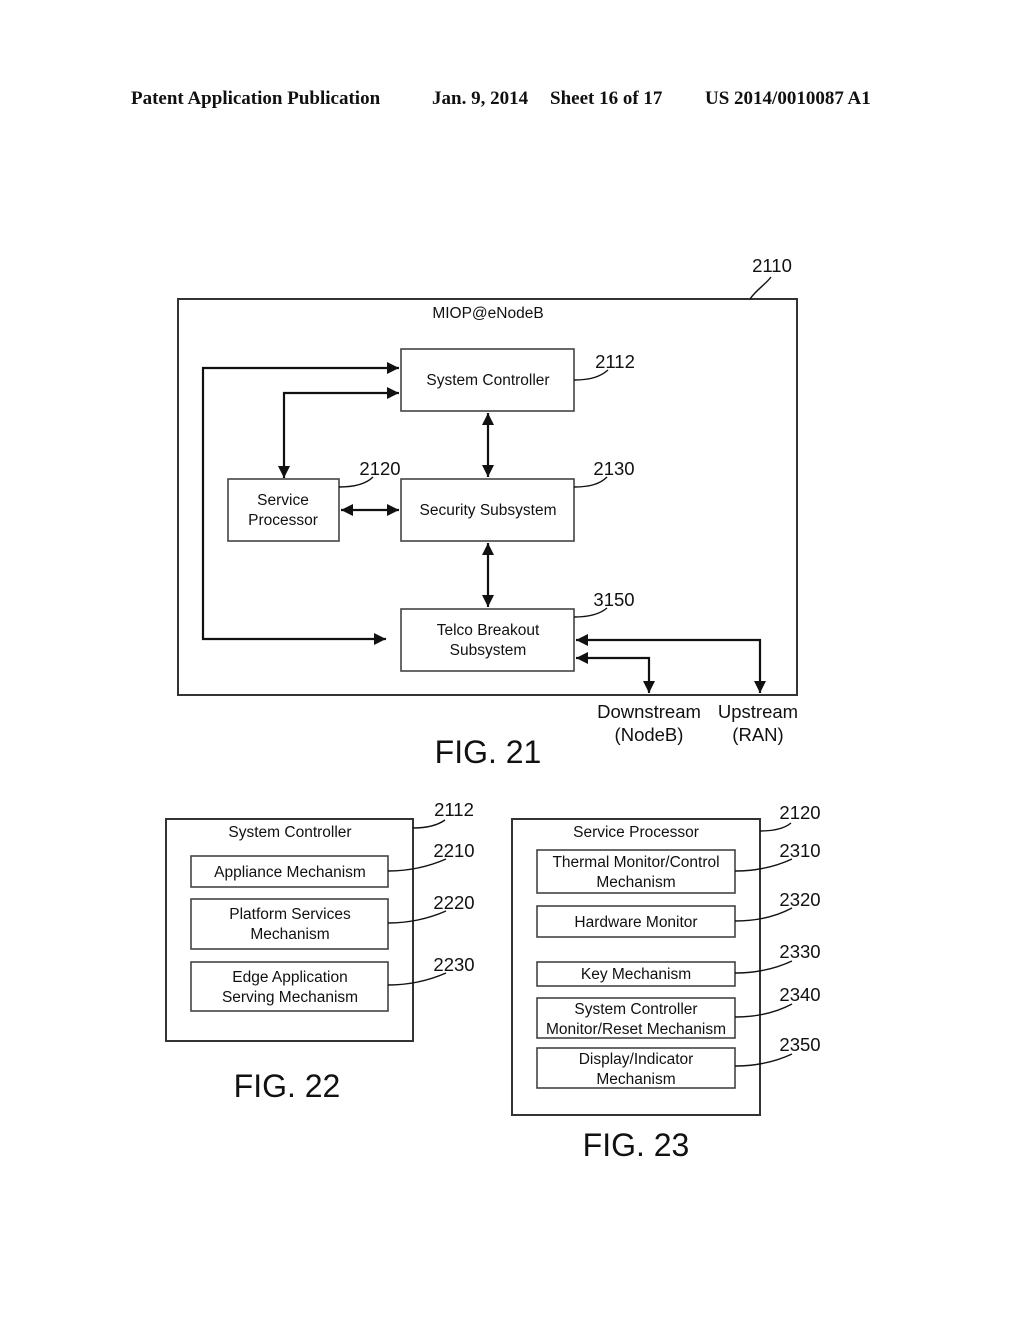  Describe the element at coordinates (649, 711) in the screenshot. I see `downstream-label-line1: Downstream` at that location.